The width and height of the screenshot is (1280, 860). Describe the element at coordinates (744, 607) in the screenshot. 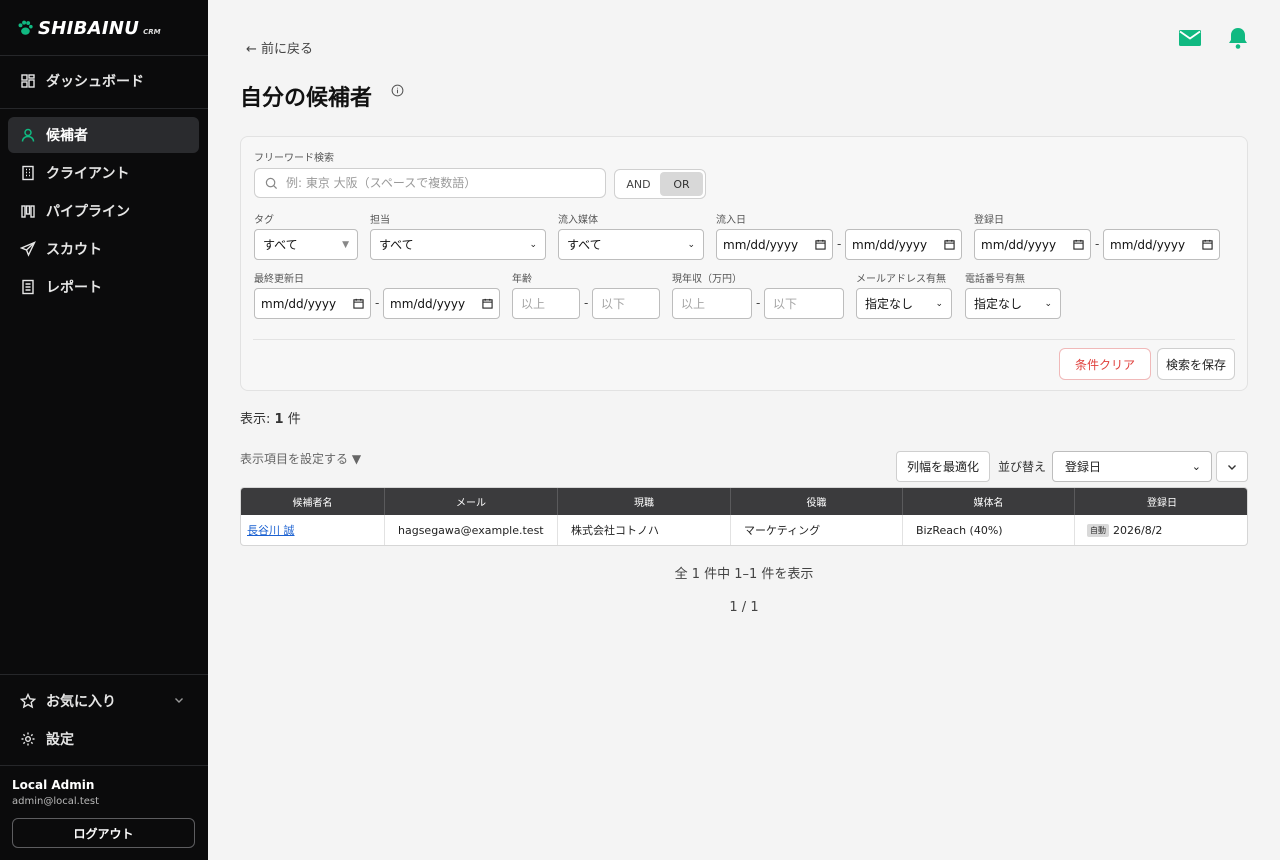

I see `pagination-page: 1 / 1` at that location.